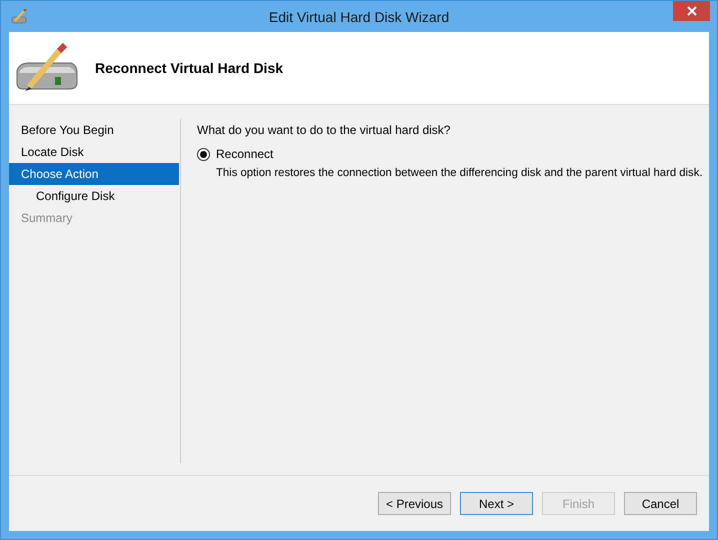  I want to click on wizard-button: < Previous, so click(414, 503).